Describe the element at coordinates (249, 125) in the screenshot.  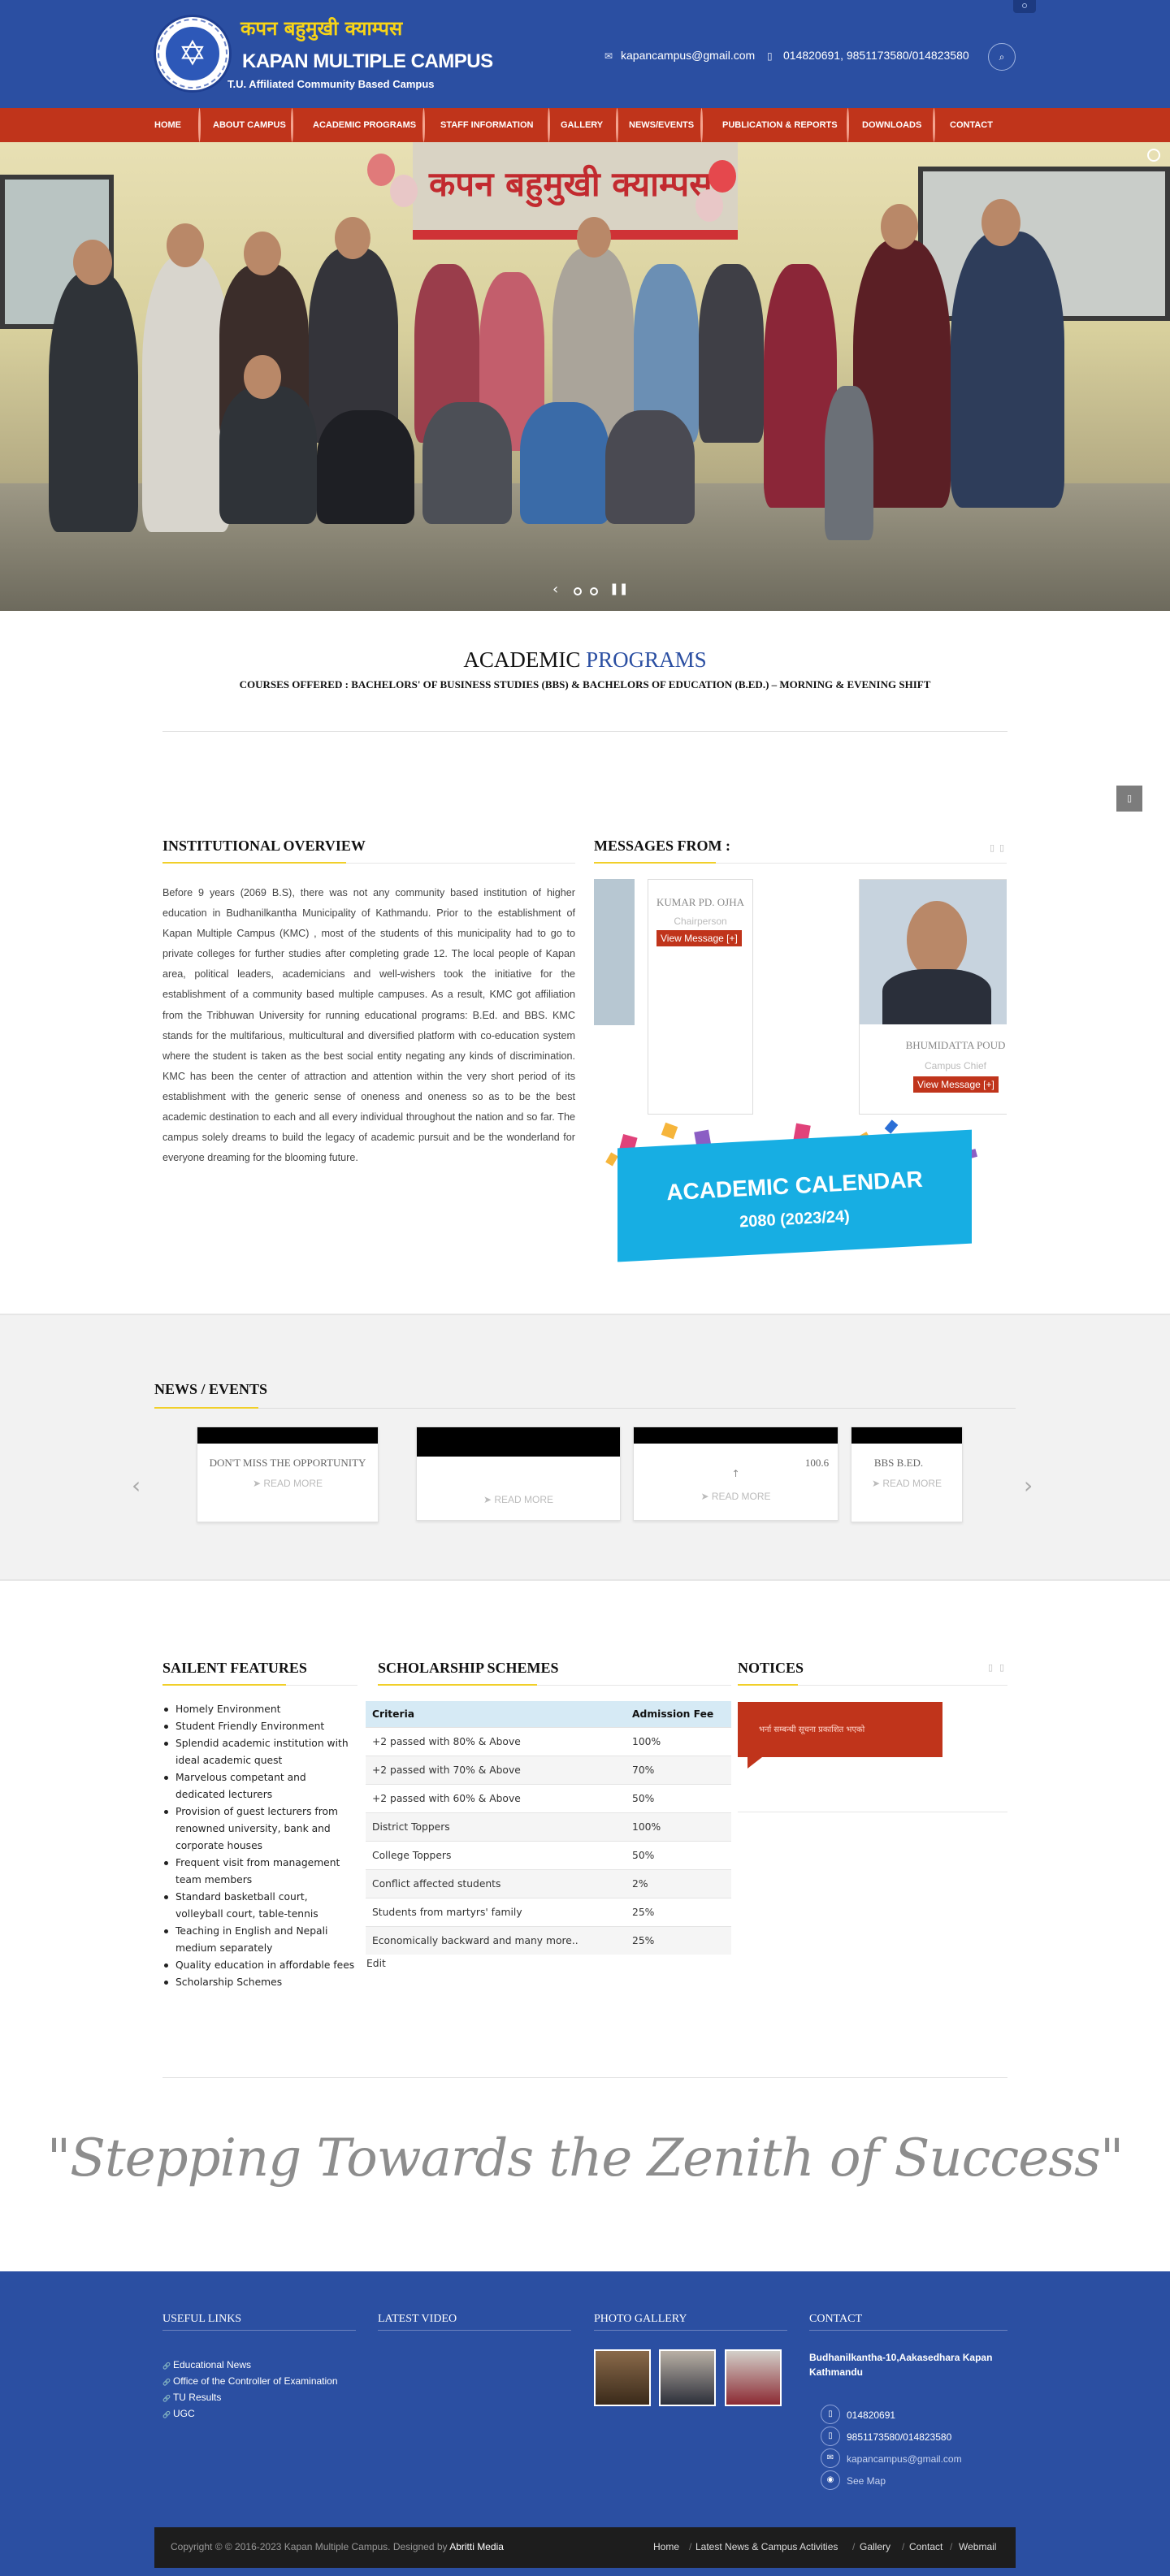
I see `nav-item-about-campus: ABOUT CAMPUS` at that location.